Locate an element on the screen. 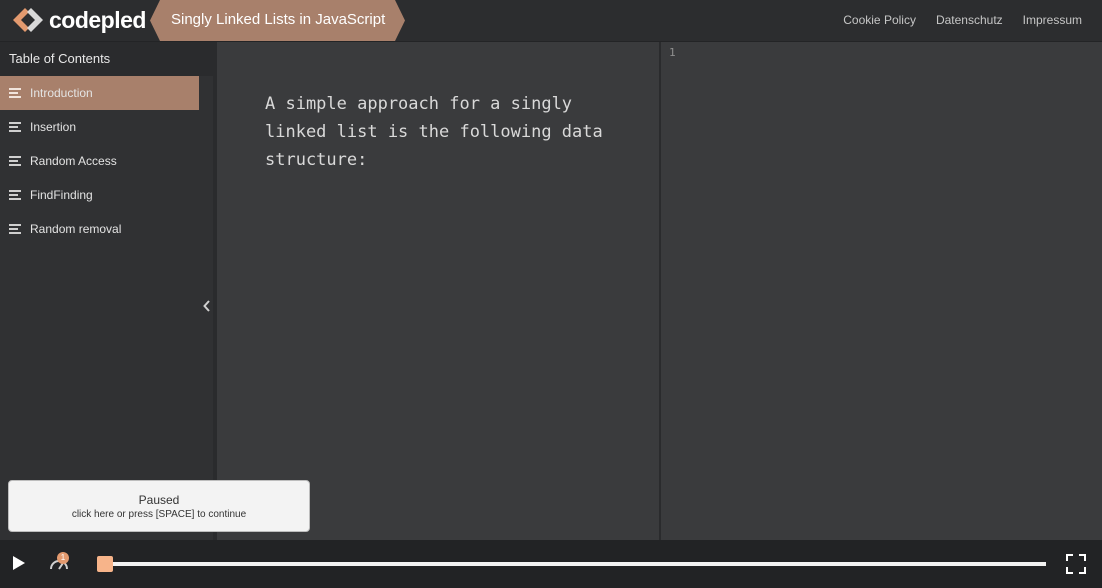 Image resolution: width=1102 pixels, height=588 pixels. play-icon is located at coordinates (19, 566).